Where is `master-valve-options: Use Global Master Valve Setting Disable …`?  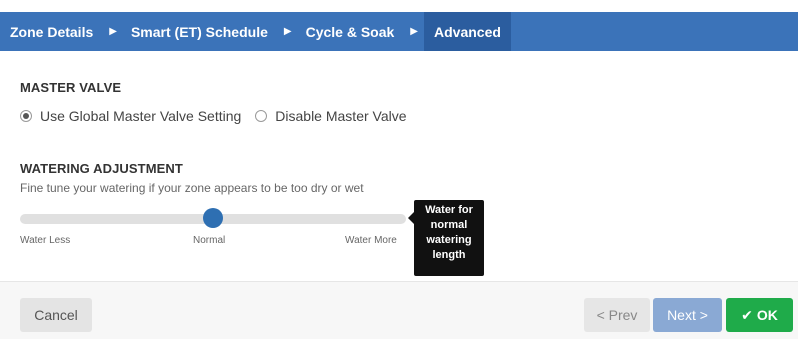 master-valve-options: Use Global Master Valve Setting Disable … is located at coordinates (220, 116).